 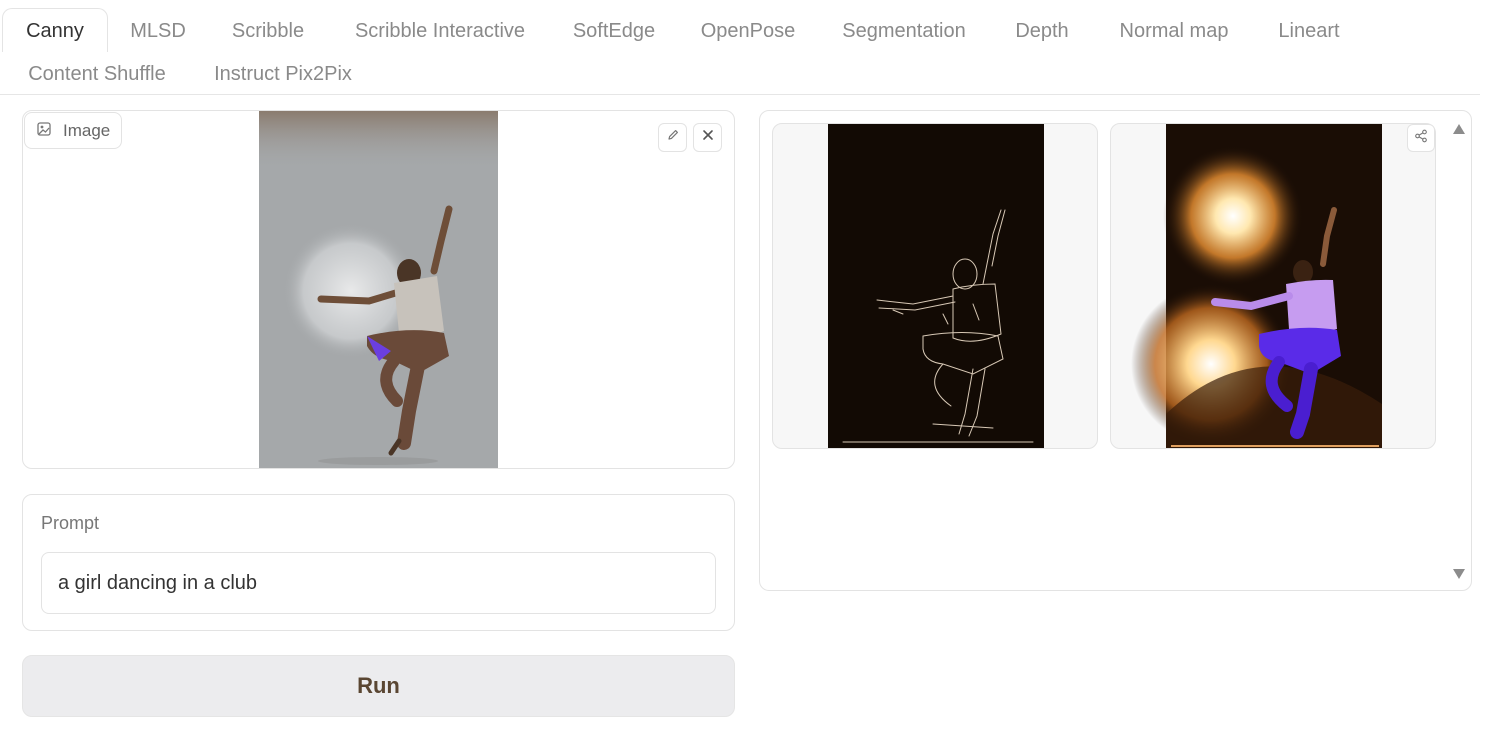 I want to click on gallery-thumbnail-edges, so click(x=935, y=286).